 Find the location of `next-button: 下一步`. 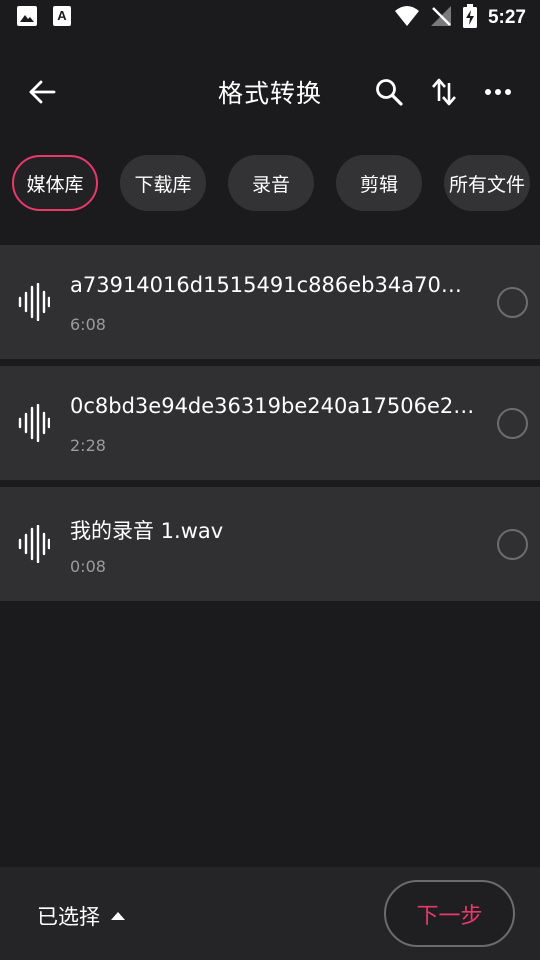

next-button: 下一步 is located at coordinates (449, 913).